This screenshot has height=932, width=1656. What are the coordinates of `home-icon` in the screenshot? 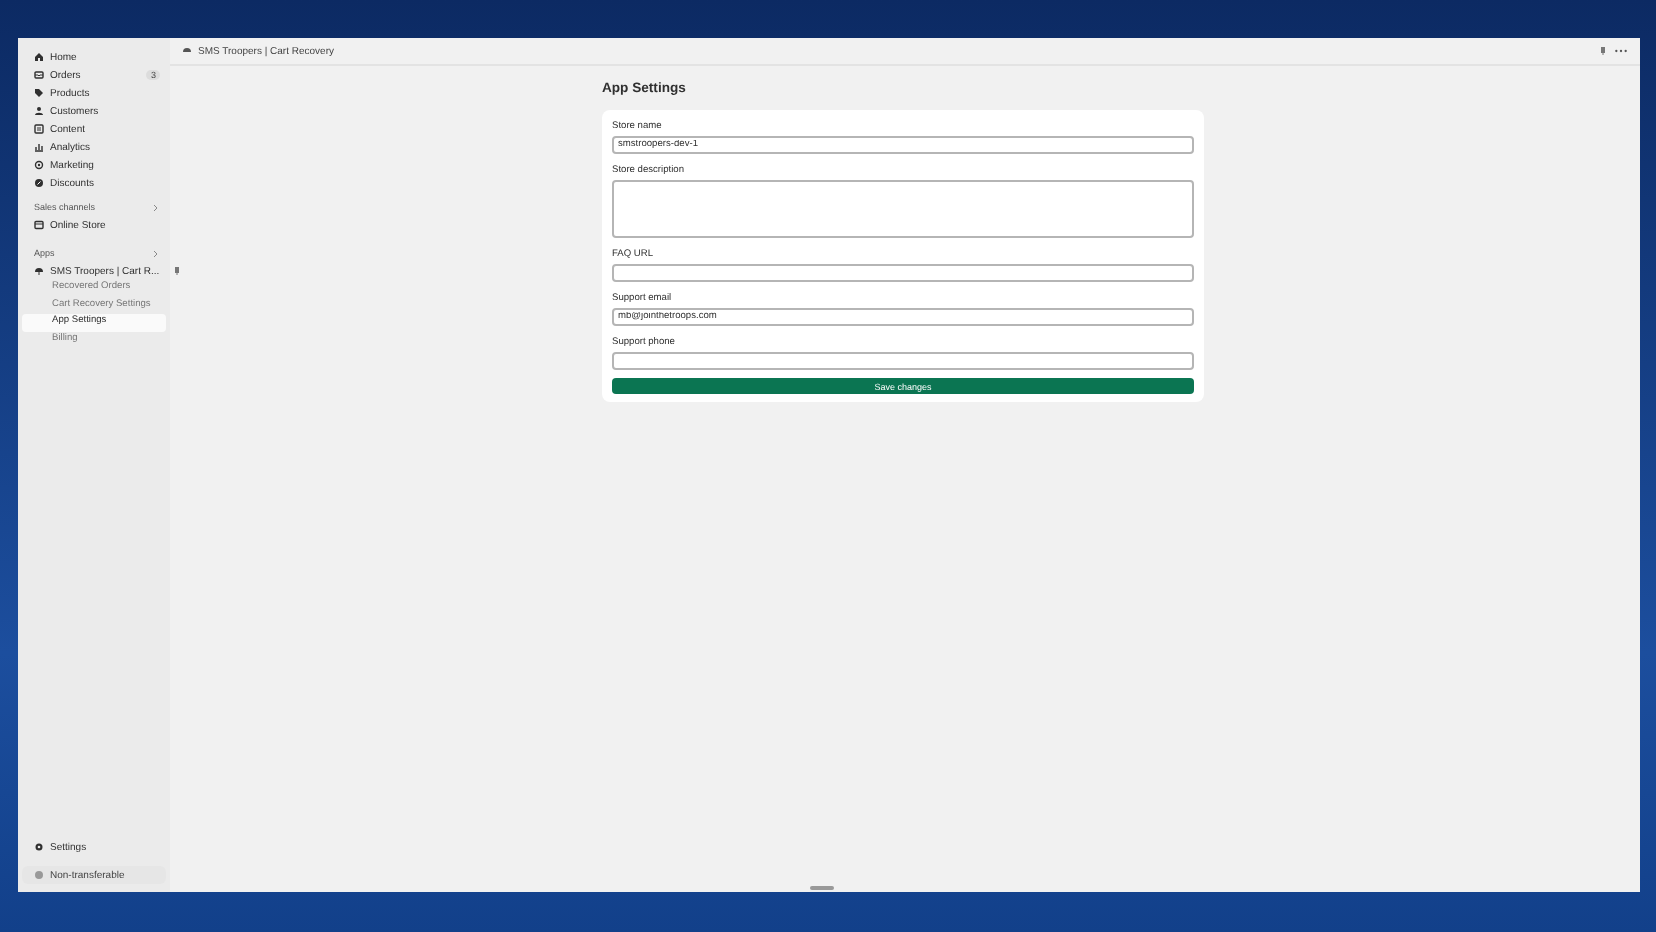 It's located at (39, 57).